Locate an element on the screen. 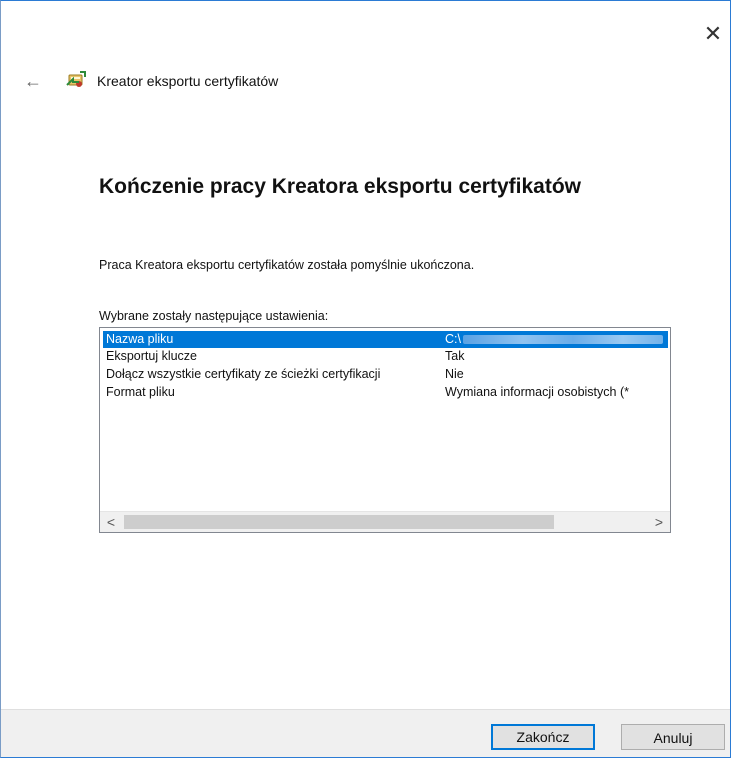  horizontal-scrollbar: < > is located at coordinates (385, 521).